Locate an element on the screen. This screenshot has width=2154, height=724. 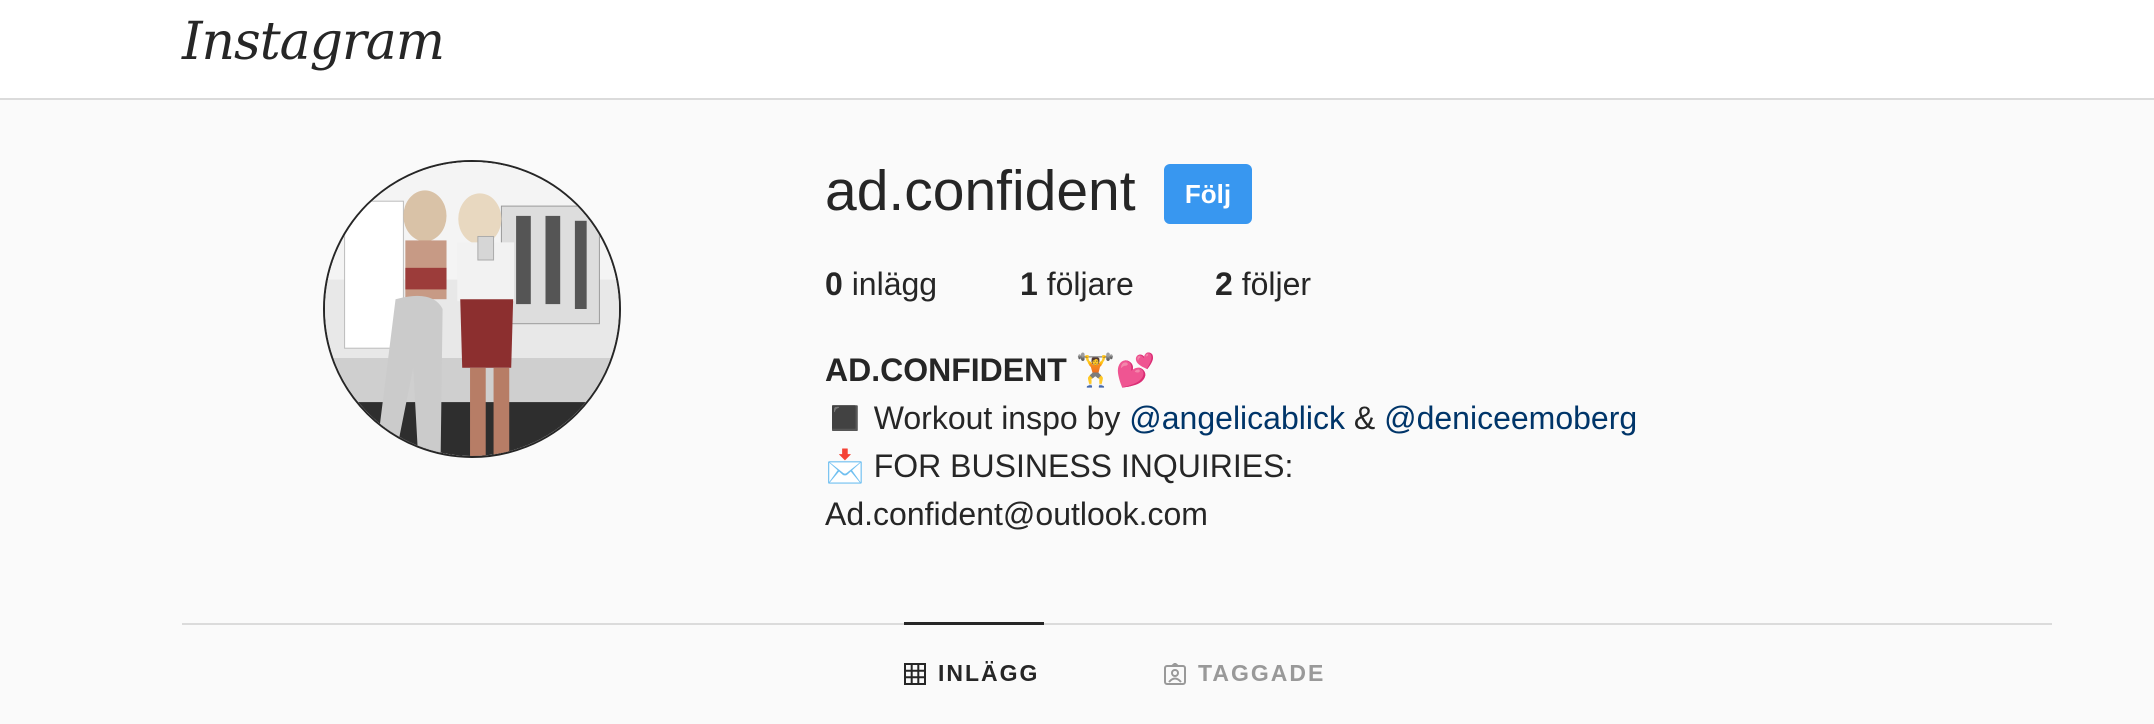
mention-link-angelicablick: @angelicablick is located at coordinates (1237, 418).